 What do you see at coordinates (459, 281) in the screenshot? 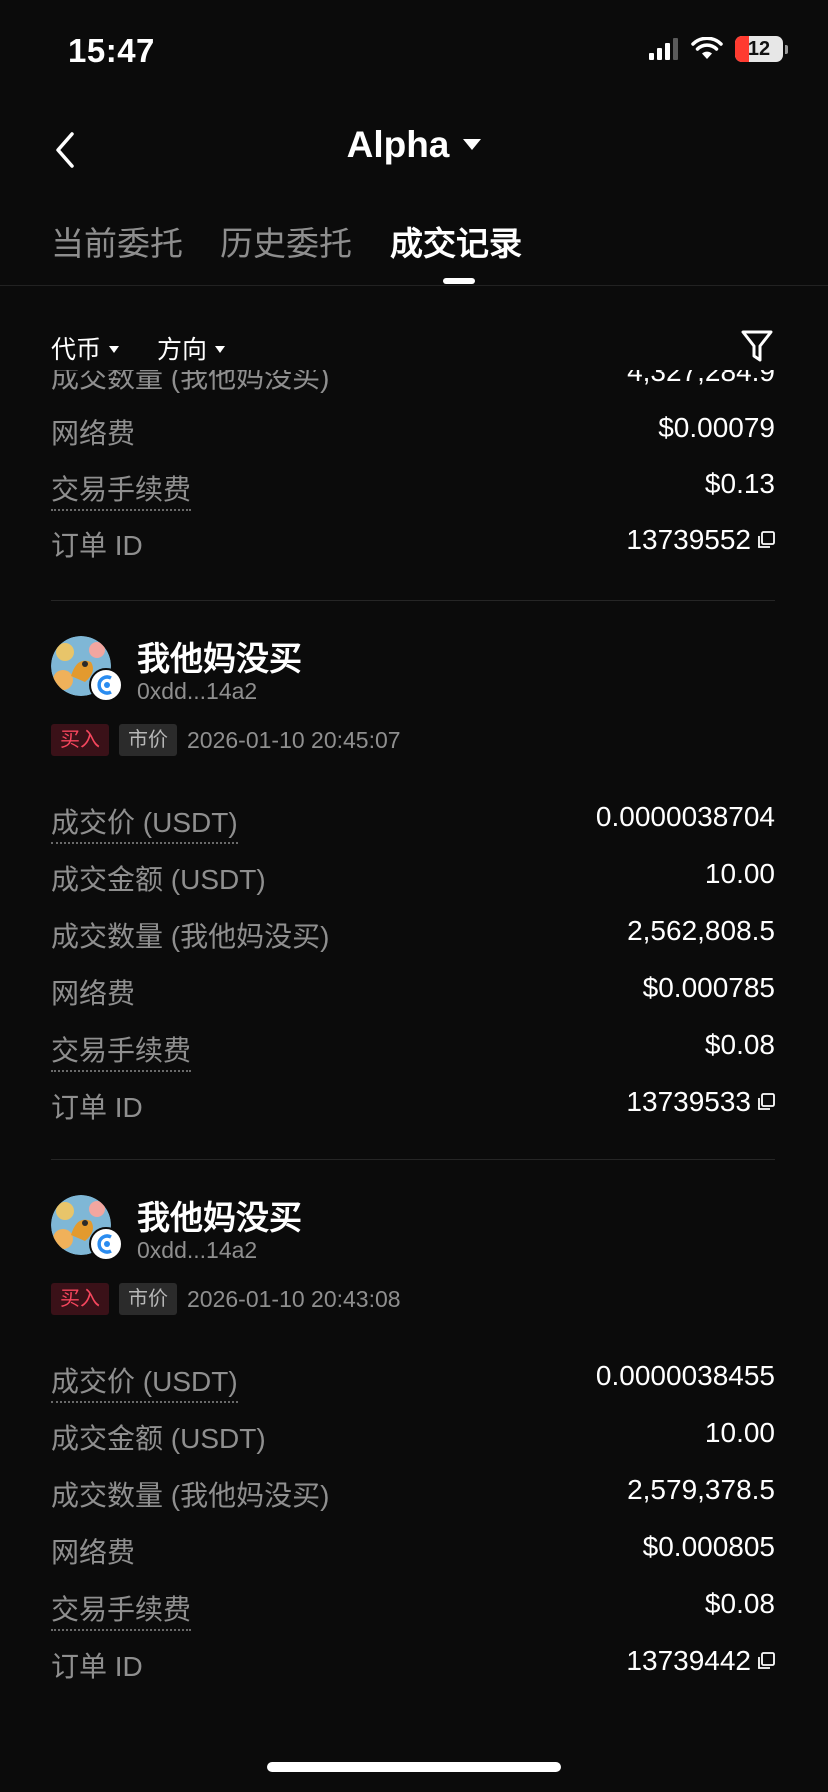
I see `tab-active-indicator` at bounding box center [459, 281].